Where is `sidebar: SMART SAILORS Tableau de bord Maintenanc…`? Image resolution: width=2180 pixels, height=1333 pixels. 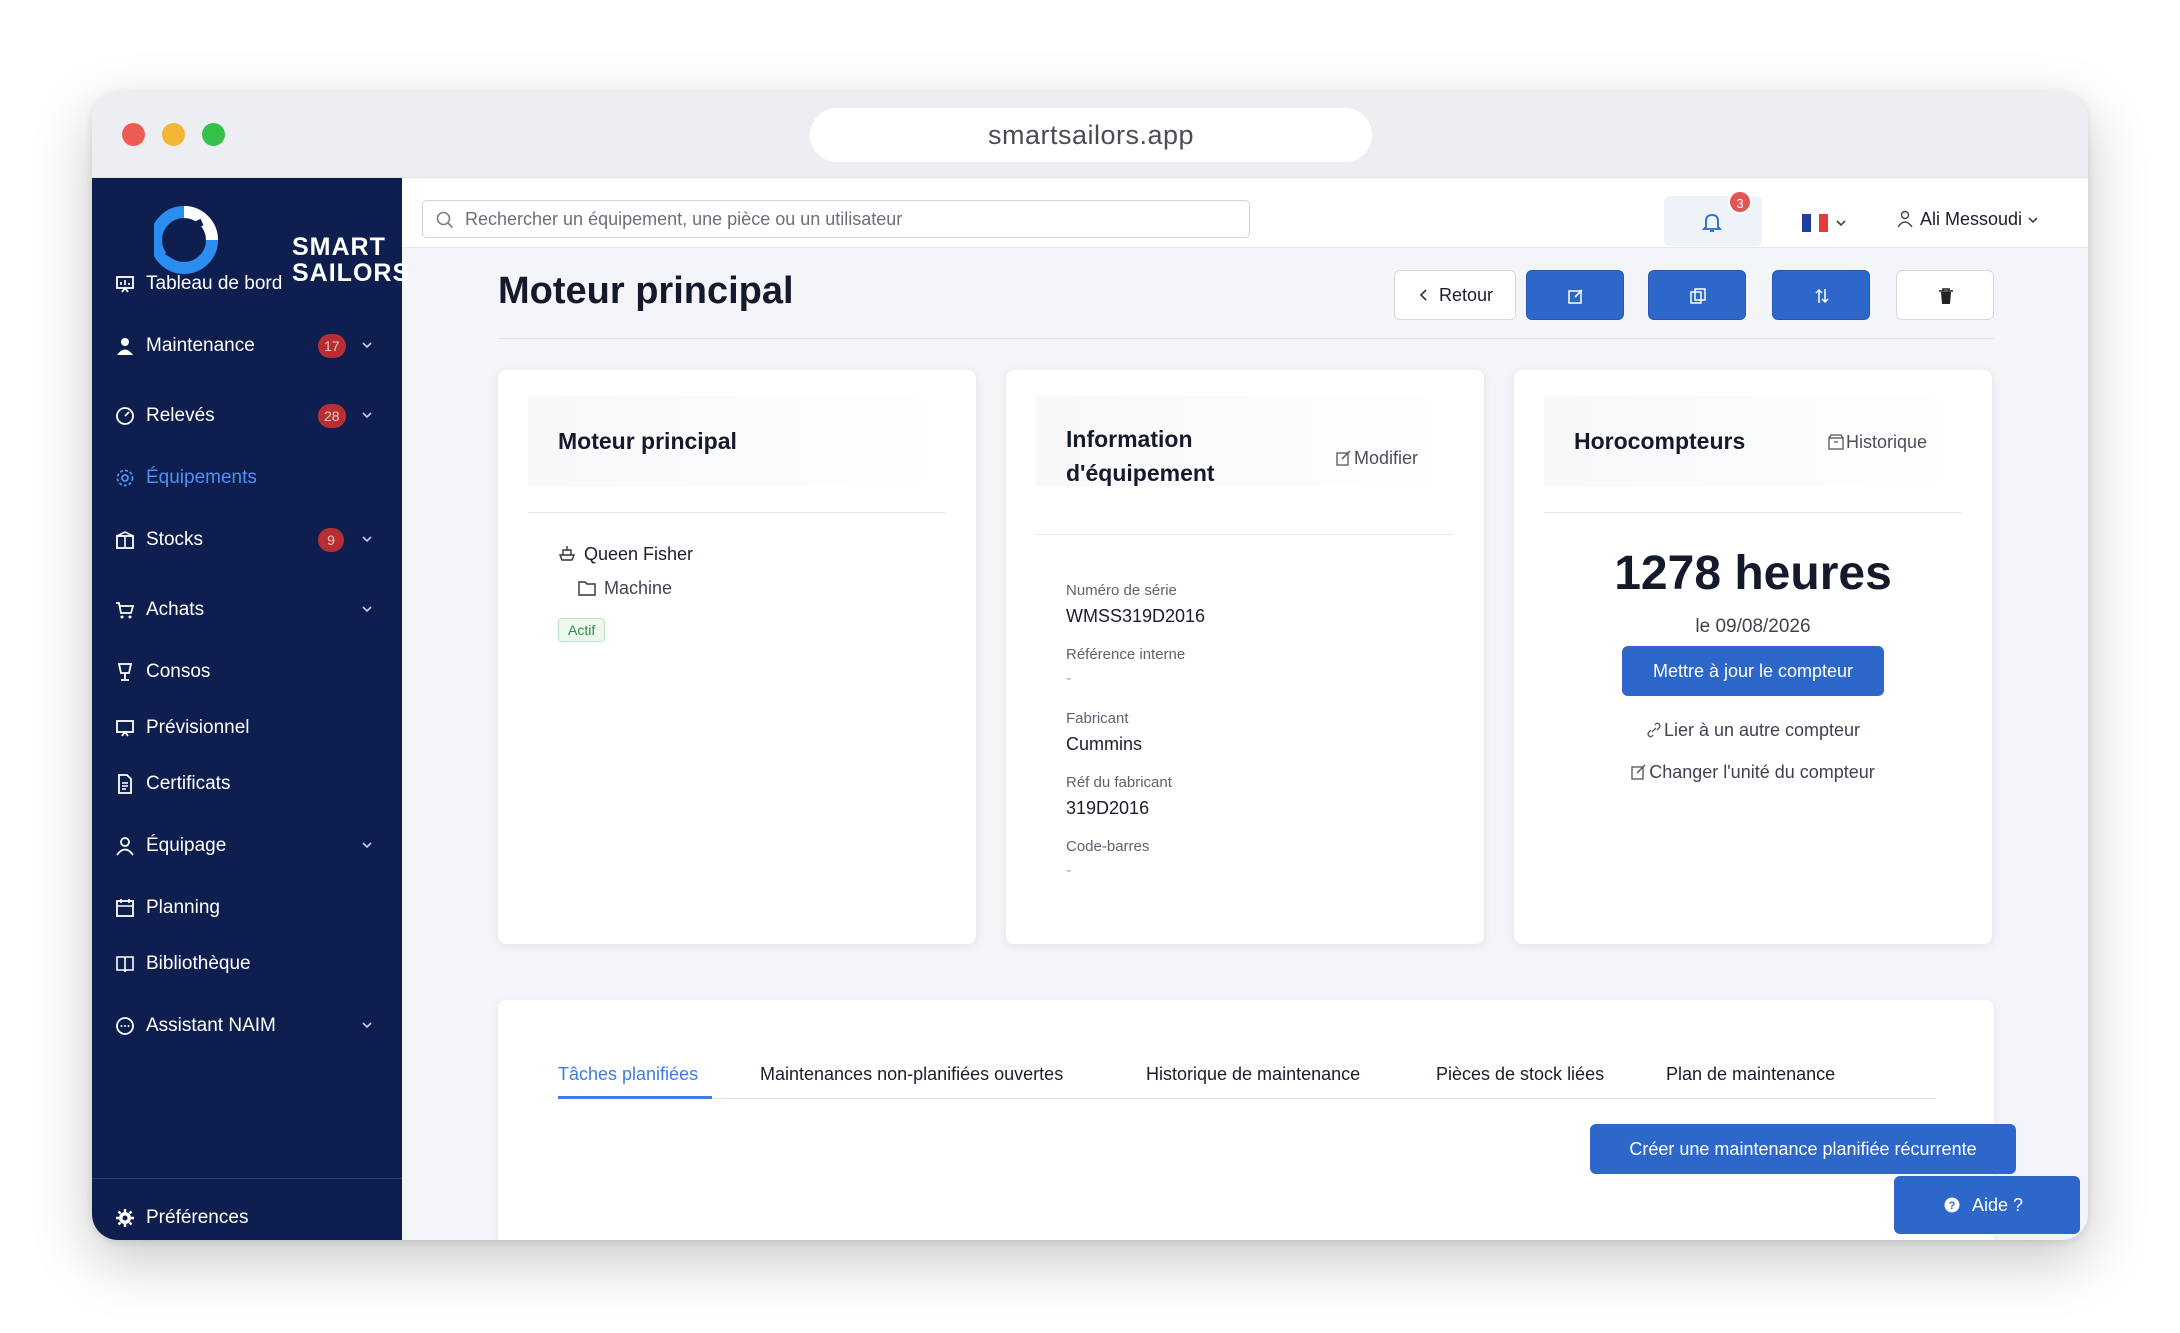 sidebar: SMART SAILORS Tableau de bord Maintenanc… is located at coordinates (250, 709).